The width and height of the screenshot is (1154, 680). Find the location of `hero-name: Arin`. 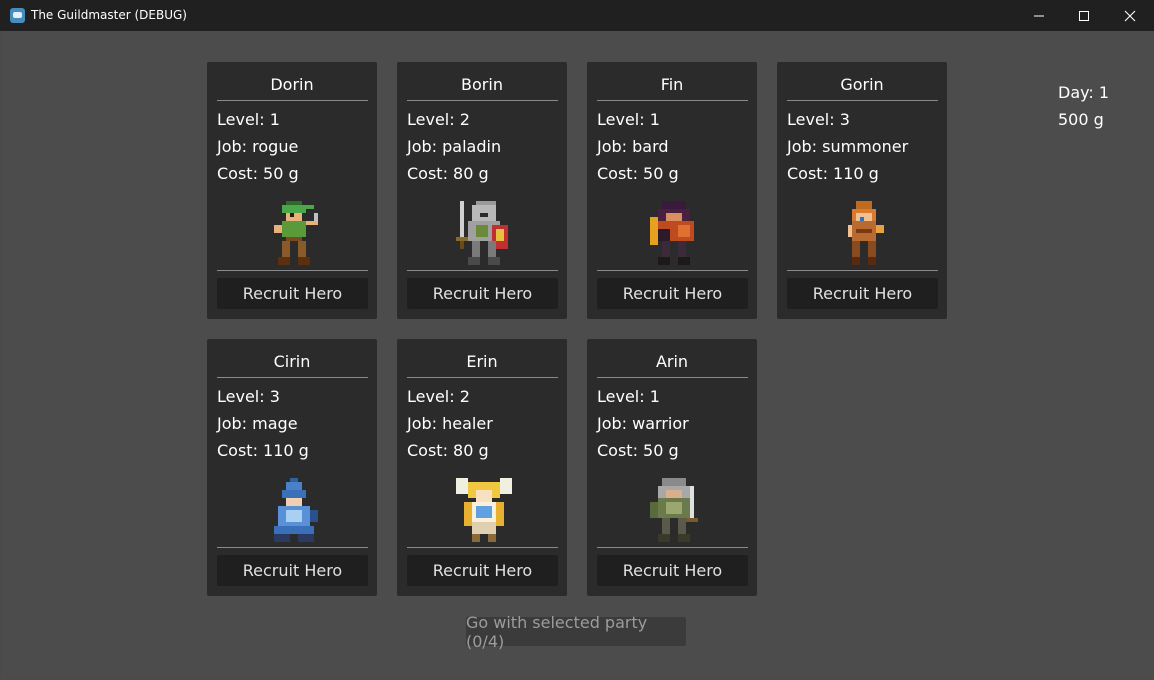

hero-name: Arin is located at coordinates (672, 361).